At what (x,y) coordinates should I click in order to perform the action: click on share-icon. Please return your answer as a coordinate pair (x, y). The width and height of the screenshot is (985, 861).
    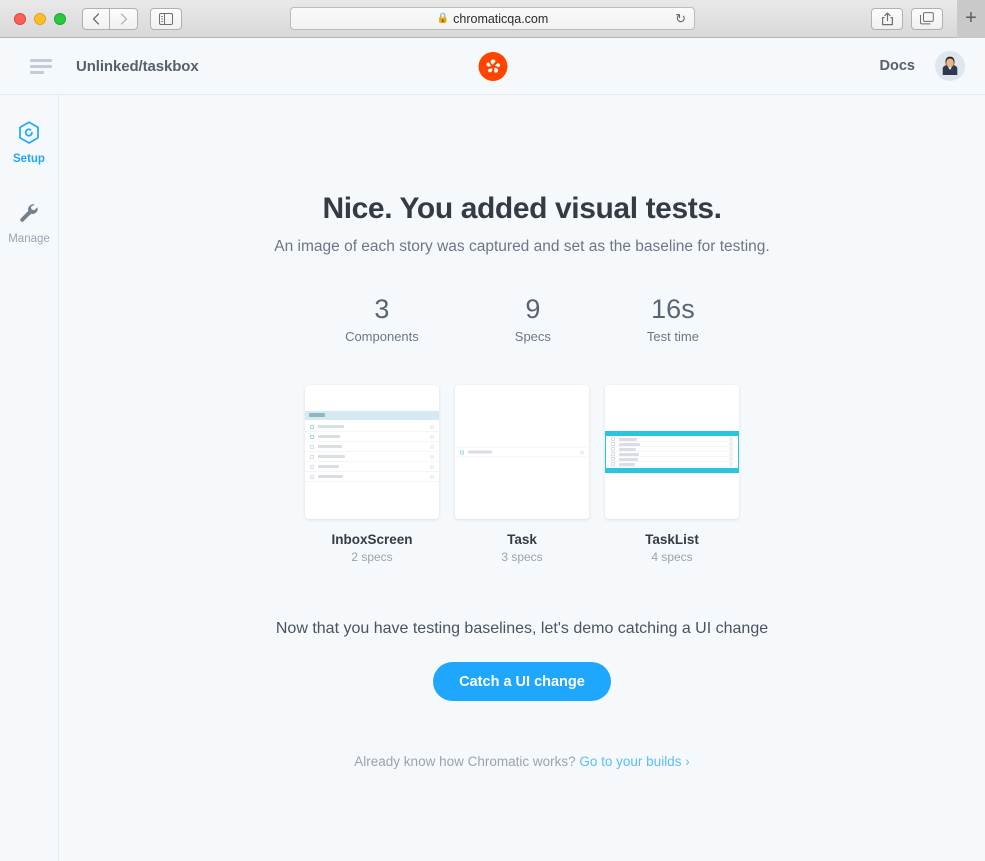
    Looking at the image, I should click on (887, 18).